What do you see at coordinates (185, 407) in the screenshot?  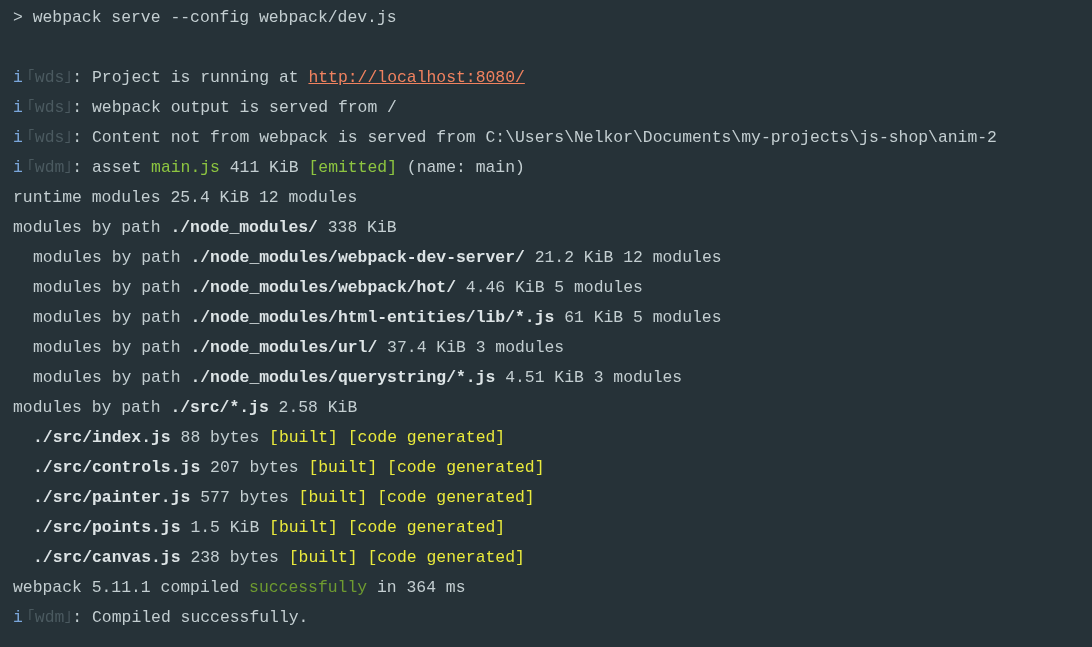 I see `output-line: modules by path ./src/*.js 2.58 KiB` at bounding box center [185, 407].